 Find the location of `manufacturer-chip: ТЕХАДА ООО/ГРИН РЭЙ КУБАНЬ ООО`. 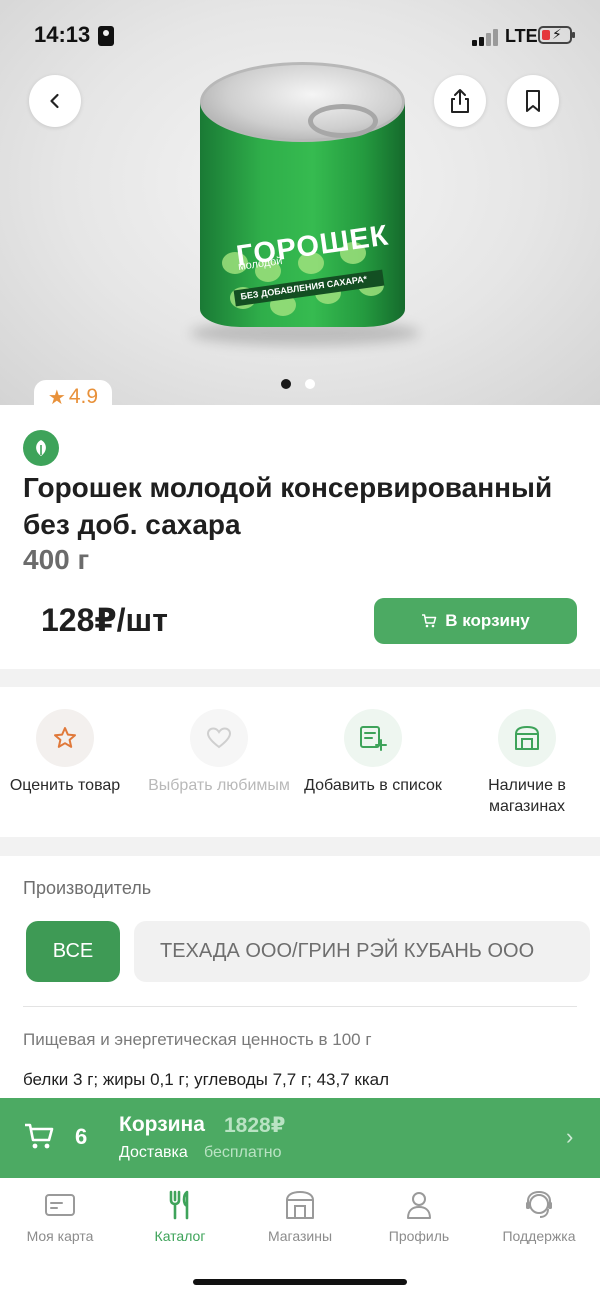

manufacturer-chip: ТЕХАДА ООО/ГРИН РЭЙ КУБАНЬ ООО is located at coordinates (362, 951).